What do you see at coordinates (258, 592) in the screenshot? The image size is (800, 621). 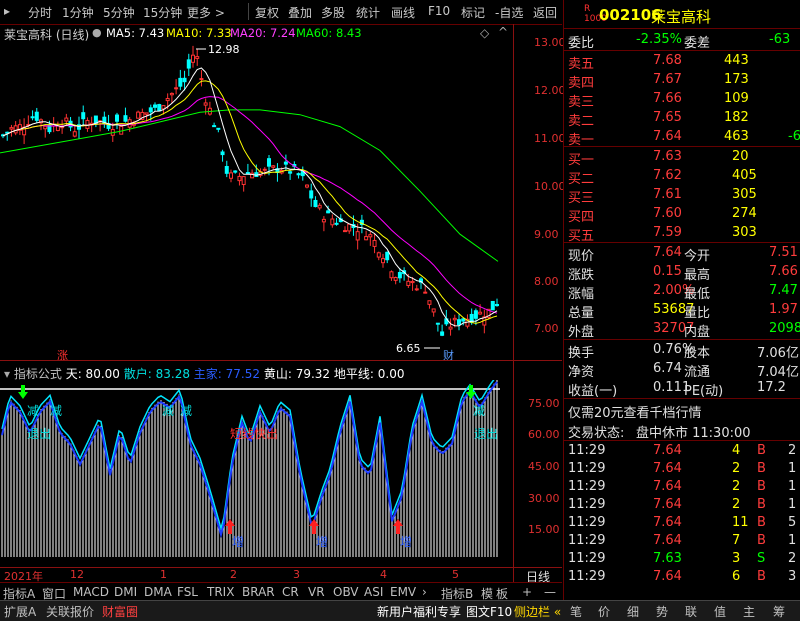 I see `tab-brar: BRAR` at bounding box center [258, 592].